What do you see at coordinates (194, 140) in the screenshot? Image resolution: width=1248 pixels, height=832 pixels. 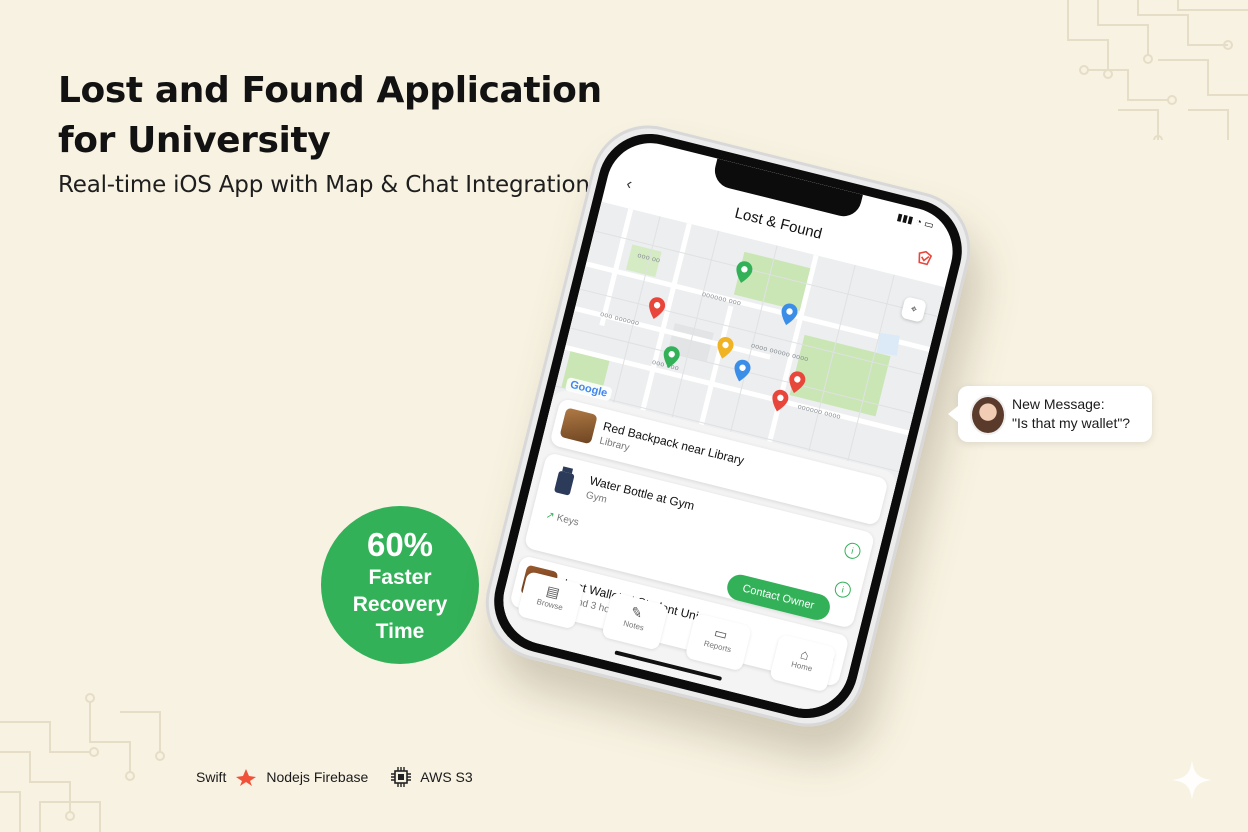 I see `title-line-2: for University` at bounding box center [194, 140].